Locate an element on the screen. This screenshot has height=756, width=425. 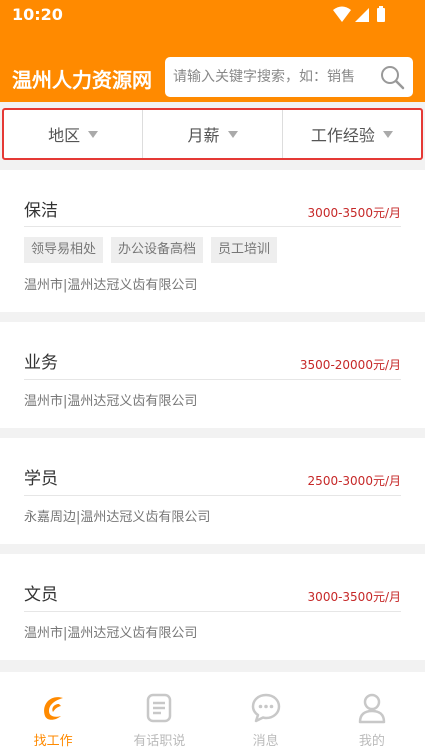
tab-find-job: 找工作 is located at coordinates (53, 714).